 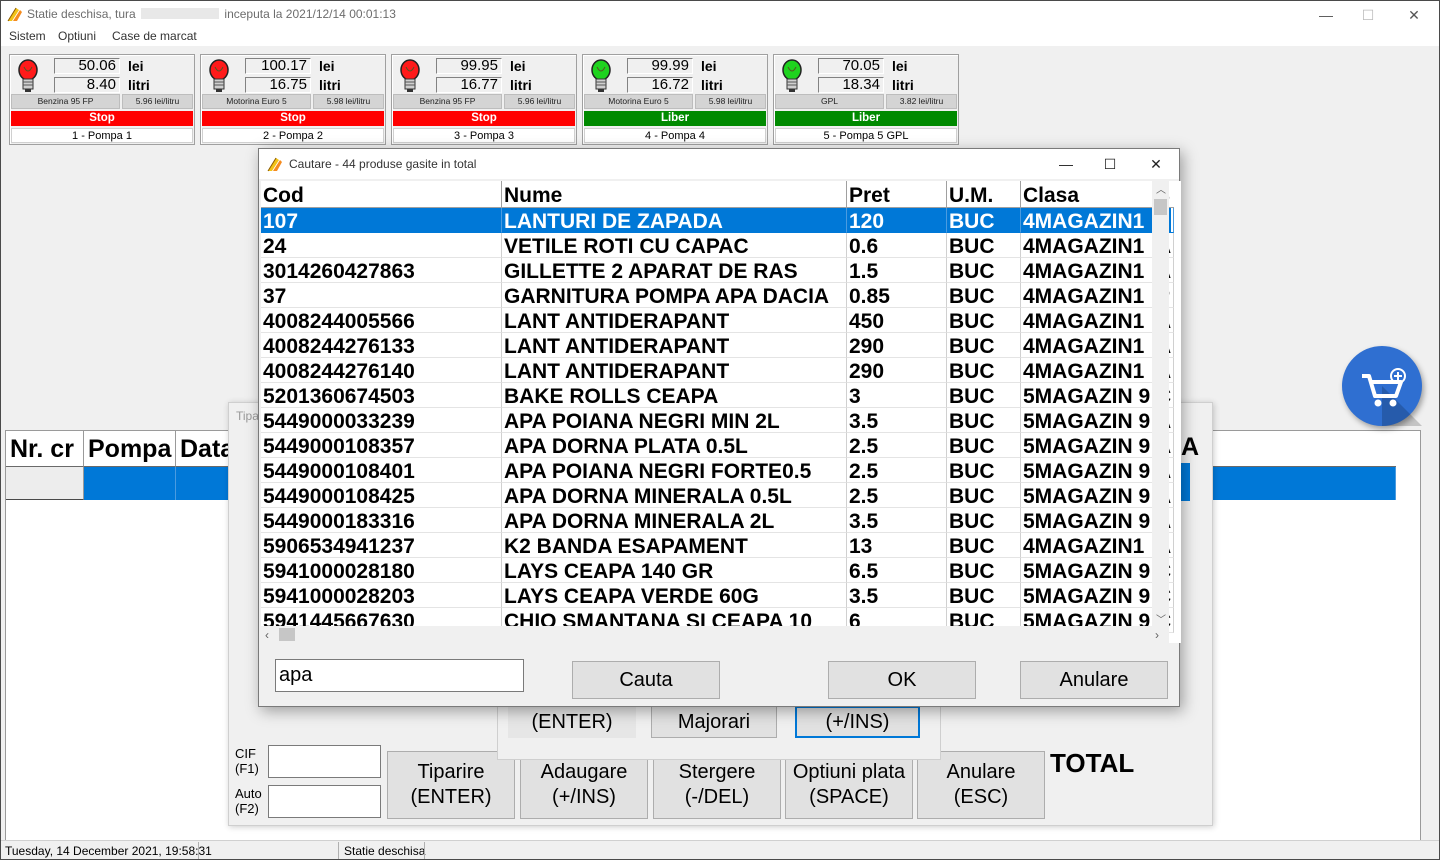 I want to click on result-cell: 5201360674503, so click(x=381, y=395).